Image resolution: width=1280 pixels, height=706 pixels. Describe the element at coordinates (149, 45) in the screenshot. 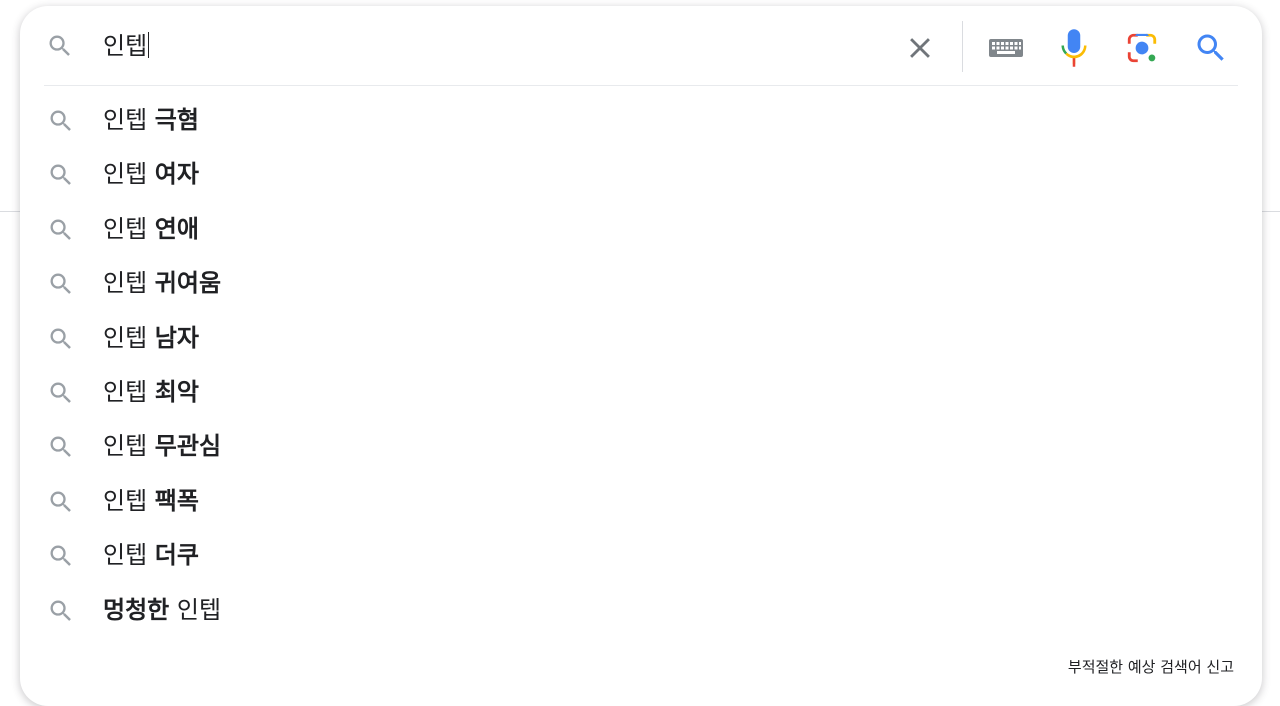

I see `text-caret` at that location.